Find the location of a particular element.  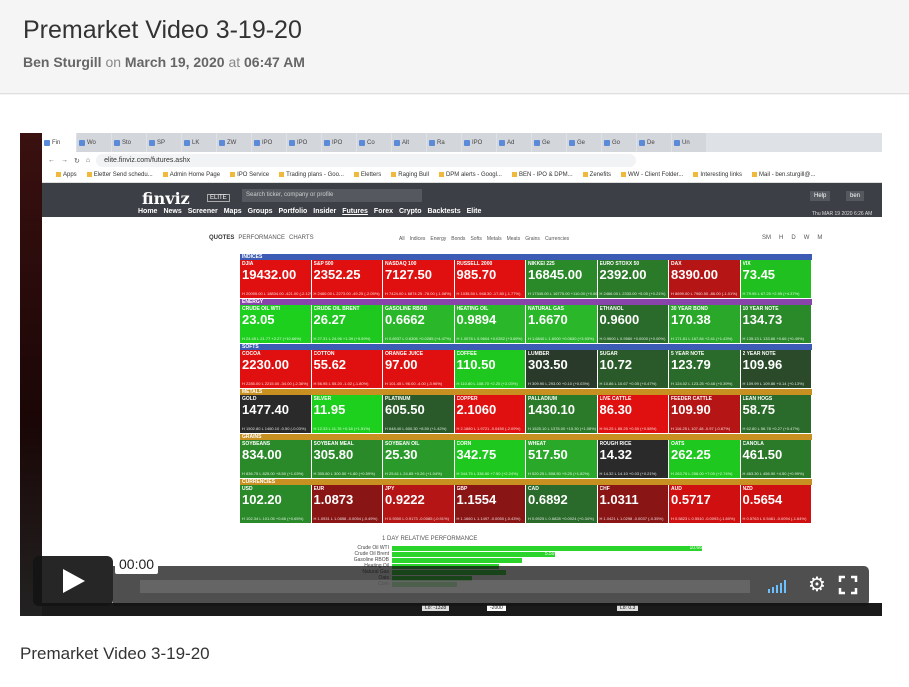

timeframe-option: SM is located at coordinates (766, 238).